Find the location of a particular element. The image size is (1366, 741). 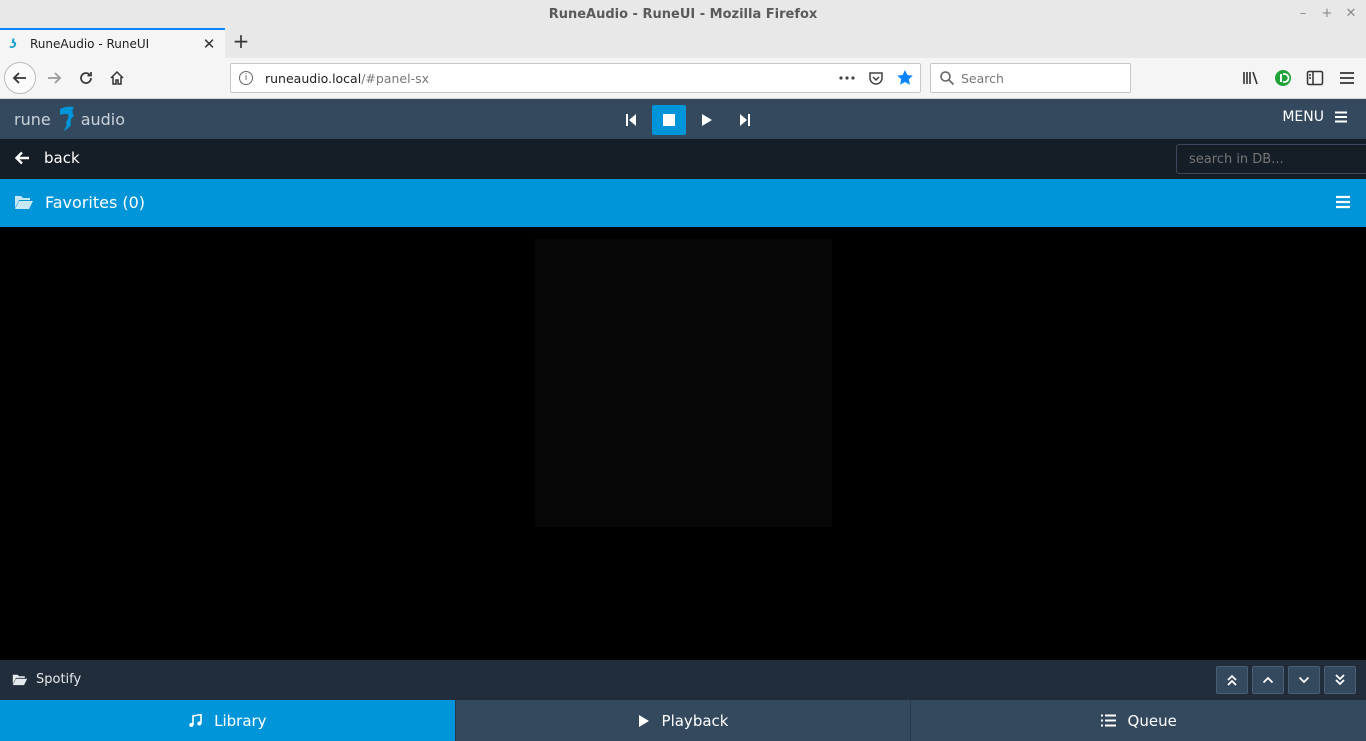

skip-next-icon is located at coordinates (745, 120).